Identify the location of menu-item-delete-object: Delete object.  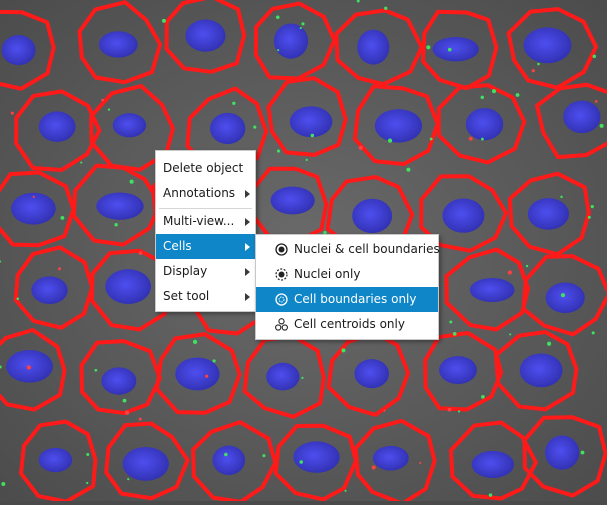
(205, 168).